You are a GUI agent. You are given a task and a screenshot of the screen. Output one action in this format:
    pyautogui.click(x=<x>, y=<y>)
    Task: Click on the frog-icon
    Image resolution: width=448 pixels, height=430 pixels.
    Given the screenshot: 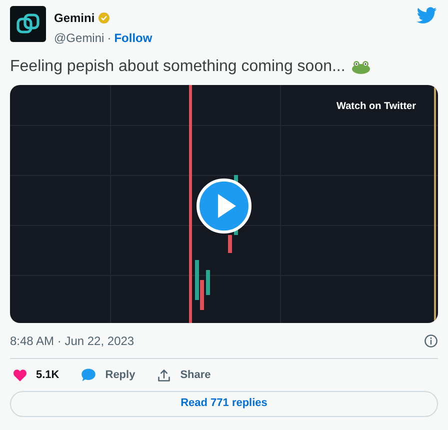 What is the action you would take?
    pyautogui.click(x=361, y=67)
    